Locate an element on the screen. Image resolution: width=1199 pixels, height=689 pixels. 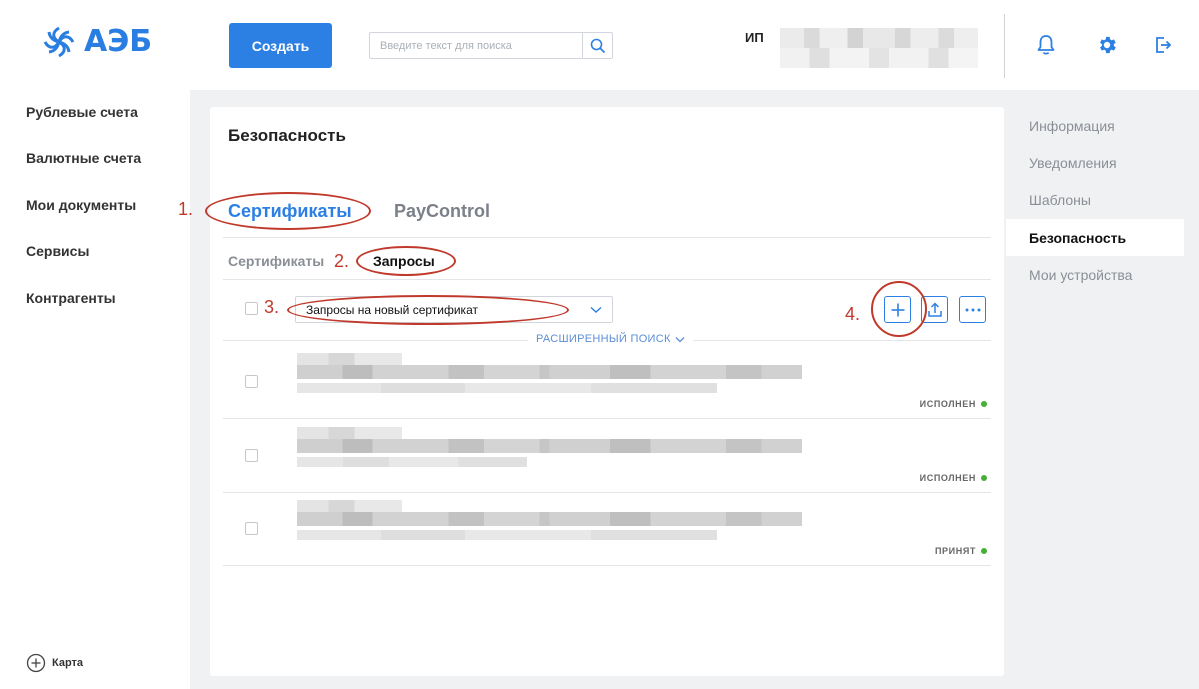
create-button: Создать is located at coordinates (280, 45).